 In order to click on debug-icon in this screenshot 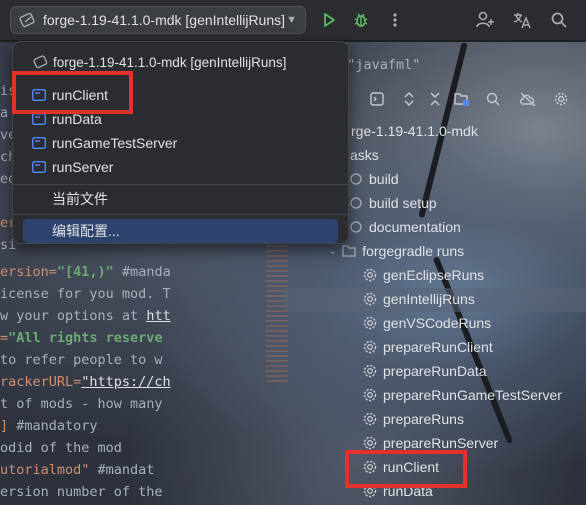, I will do `click(361, 20)`.